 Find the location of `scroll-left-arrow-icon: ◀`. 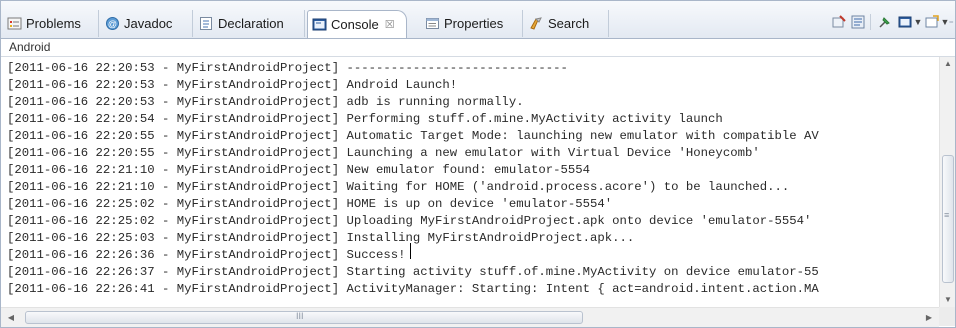

scroll-left-arrow-icon: ◀ is located at coordinates (11, 317).